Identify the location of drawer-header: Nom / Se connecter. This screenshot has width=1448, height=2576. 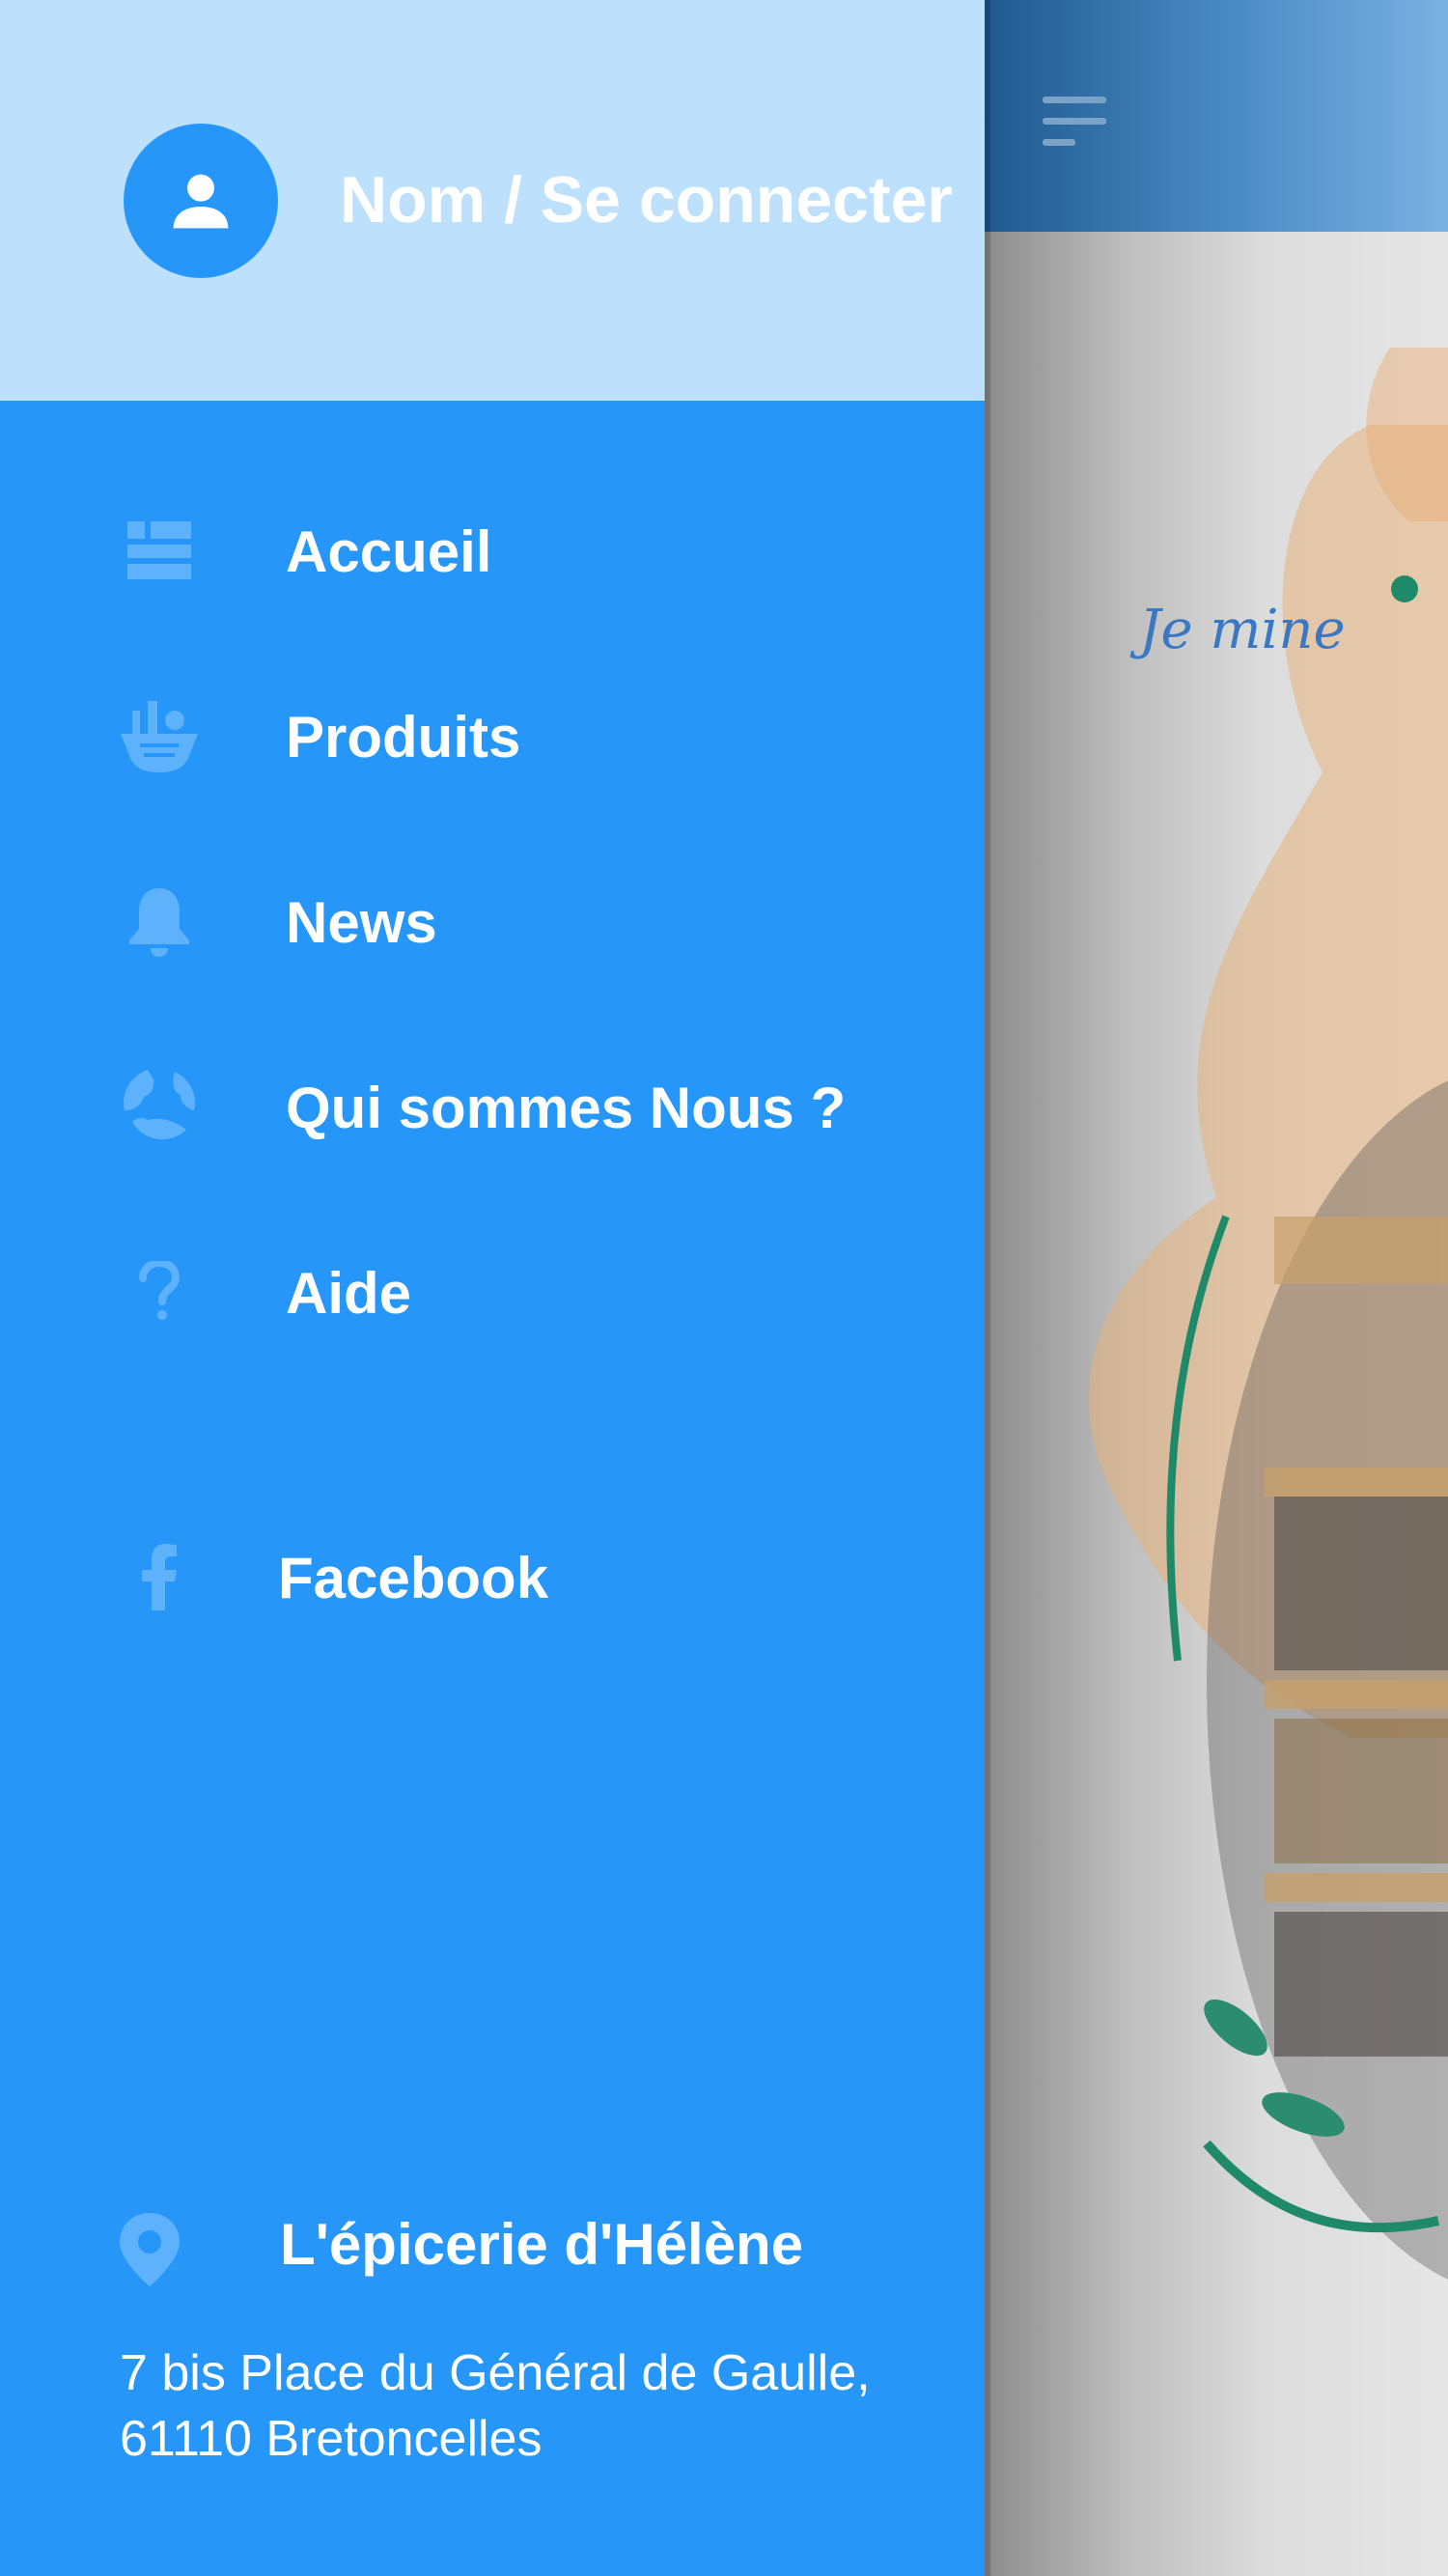
(493, 201).